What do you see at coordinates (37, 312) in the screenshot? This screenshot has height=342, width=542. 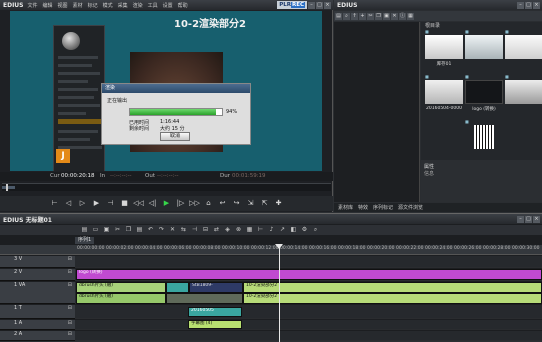 I see `track-header-1t: 1 T ⊟` at bounding box center [37, 312].